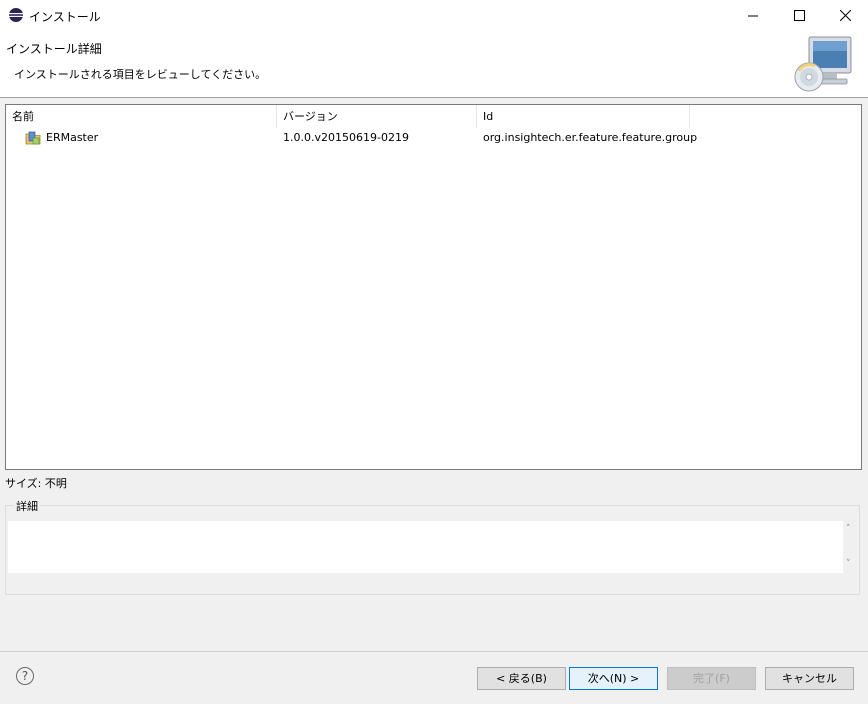 The image size is (868, 706). What do you see at coordinates (141, 116) in the screenshot?
I see `column-header-name: 名前` at bounding box center [141, 116].